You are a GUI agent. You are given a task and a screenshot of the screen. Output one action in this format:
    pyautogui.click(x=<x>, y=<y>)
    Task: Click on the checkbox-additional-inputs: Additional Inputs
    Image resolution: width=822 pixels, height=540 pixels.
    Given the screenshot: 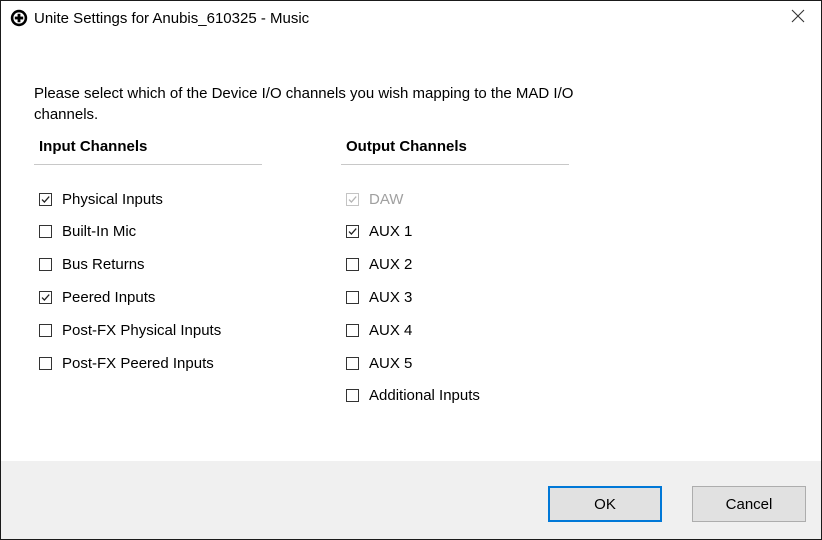 What is the action you would take?
    pyautogui.click(x=413, y=396)
    